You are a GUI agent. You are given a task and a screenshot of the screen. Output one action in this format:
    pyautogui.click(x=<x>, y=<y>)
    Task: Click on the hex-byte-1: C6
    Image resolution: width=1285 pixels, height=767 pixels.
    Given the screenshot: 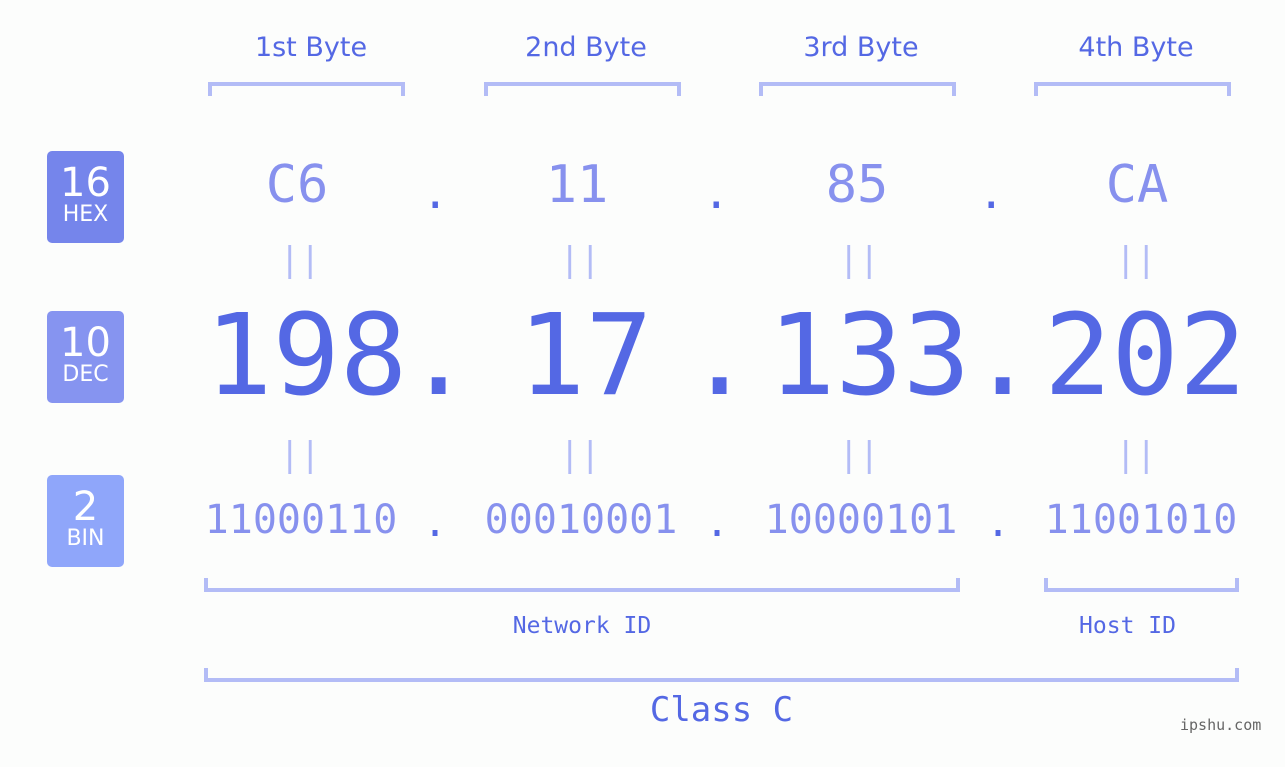 What is the action you would take?
    pyautogui.click(x=297, y=185)
    